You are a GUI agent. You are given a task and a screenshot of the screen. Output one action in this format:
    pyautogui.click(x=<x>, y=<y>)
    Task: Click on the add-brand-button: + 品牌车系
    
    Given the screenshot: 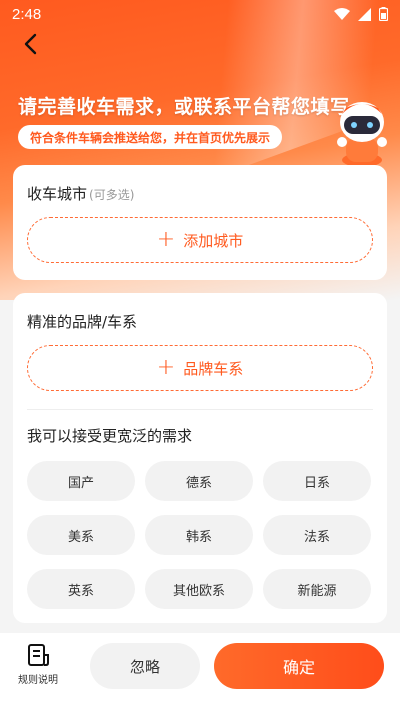 What is the action you would take?
    pyautogui.click(x=200, y=368)
    